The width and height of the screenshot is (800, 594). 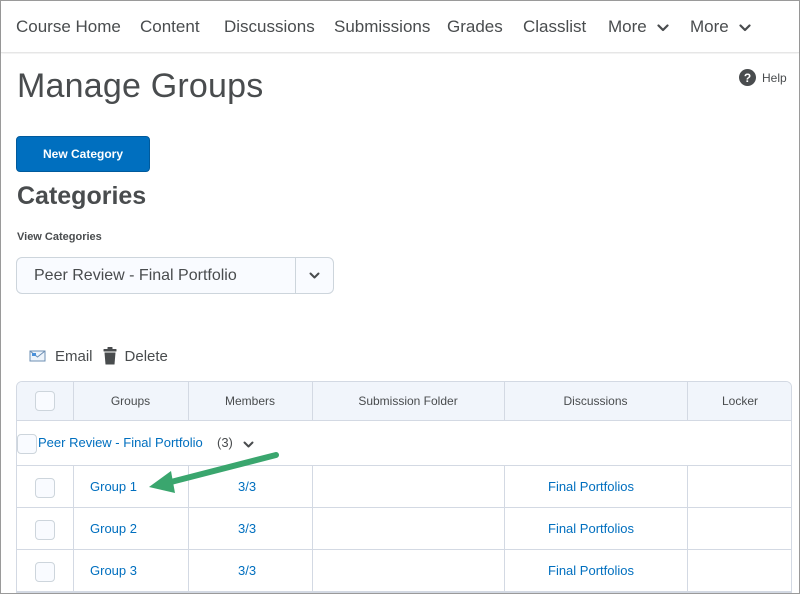 I want to click on group-link: Group 2, so click(x=113, y=528).